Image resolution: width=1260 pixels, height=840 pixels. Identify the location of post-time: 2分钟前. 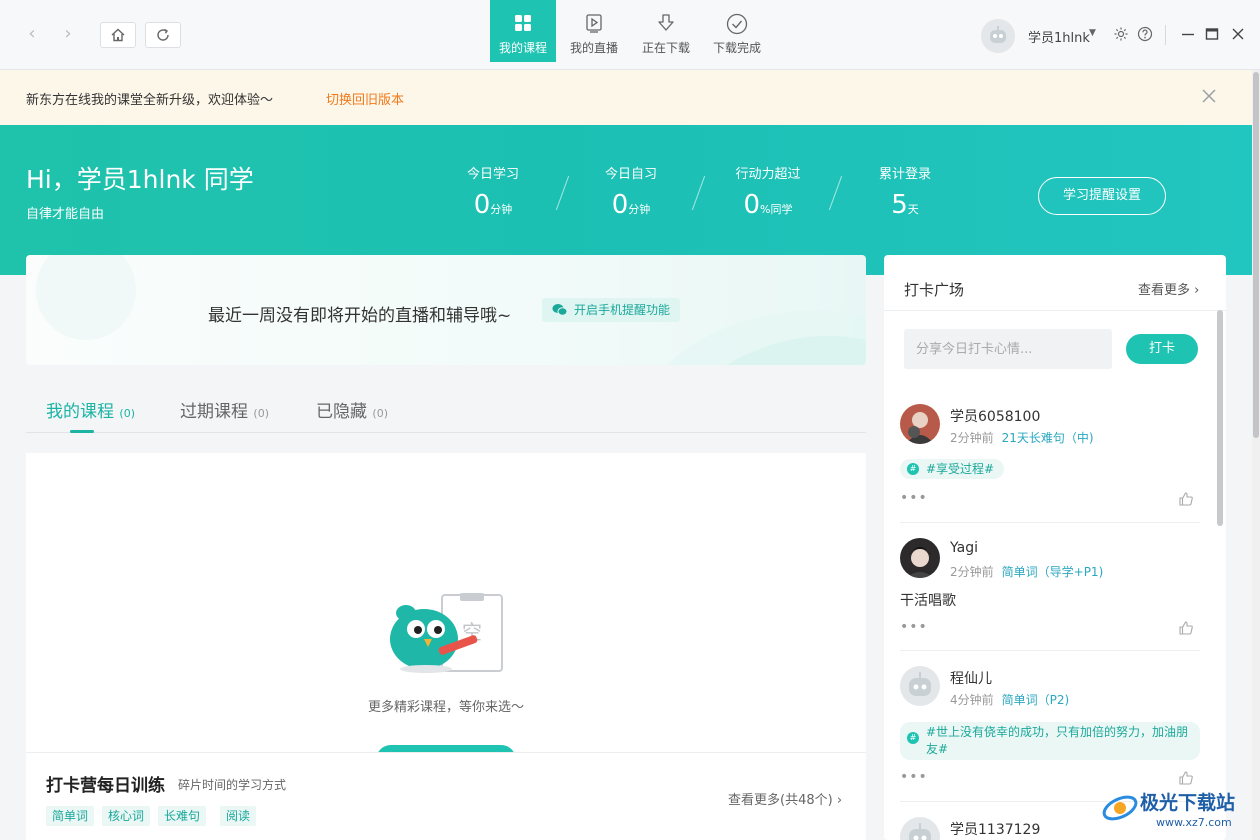
(972, 572).